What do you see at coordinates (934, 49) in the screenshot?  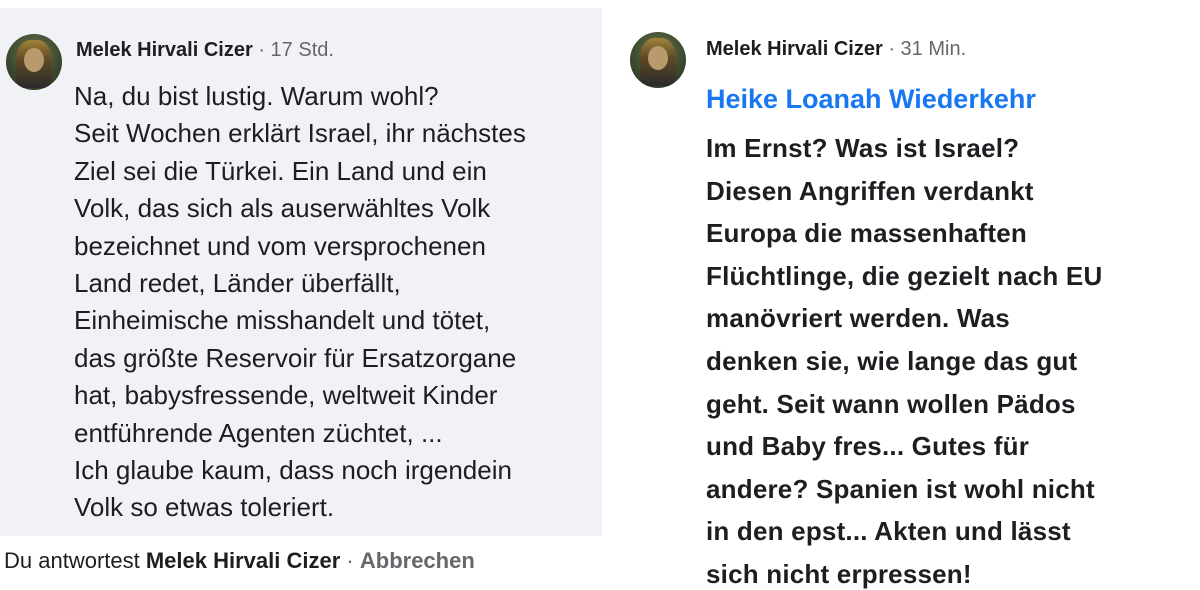 I see `comment-timestamp: 31 Min.` at bounding box center [934, 49].